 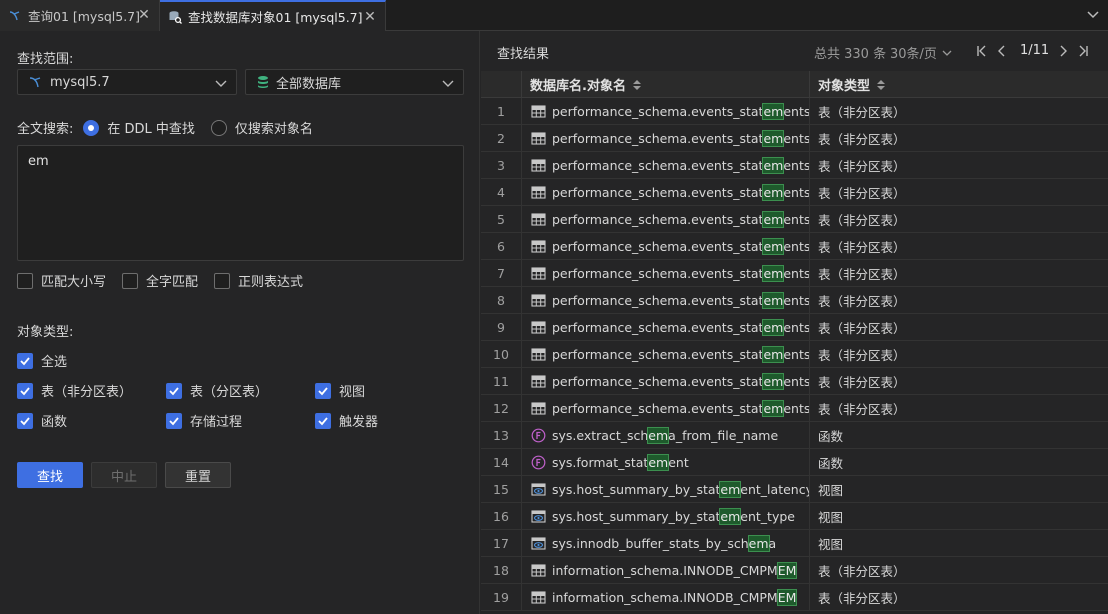 What do you see at coordinates (25, 420) in the screenshot?
I see `check-icon` at bounding box center [25, 420].